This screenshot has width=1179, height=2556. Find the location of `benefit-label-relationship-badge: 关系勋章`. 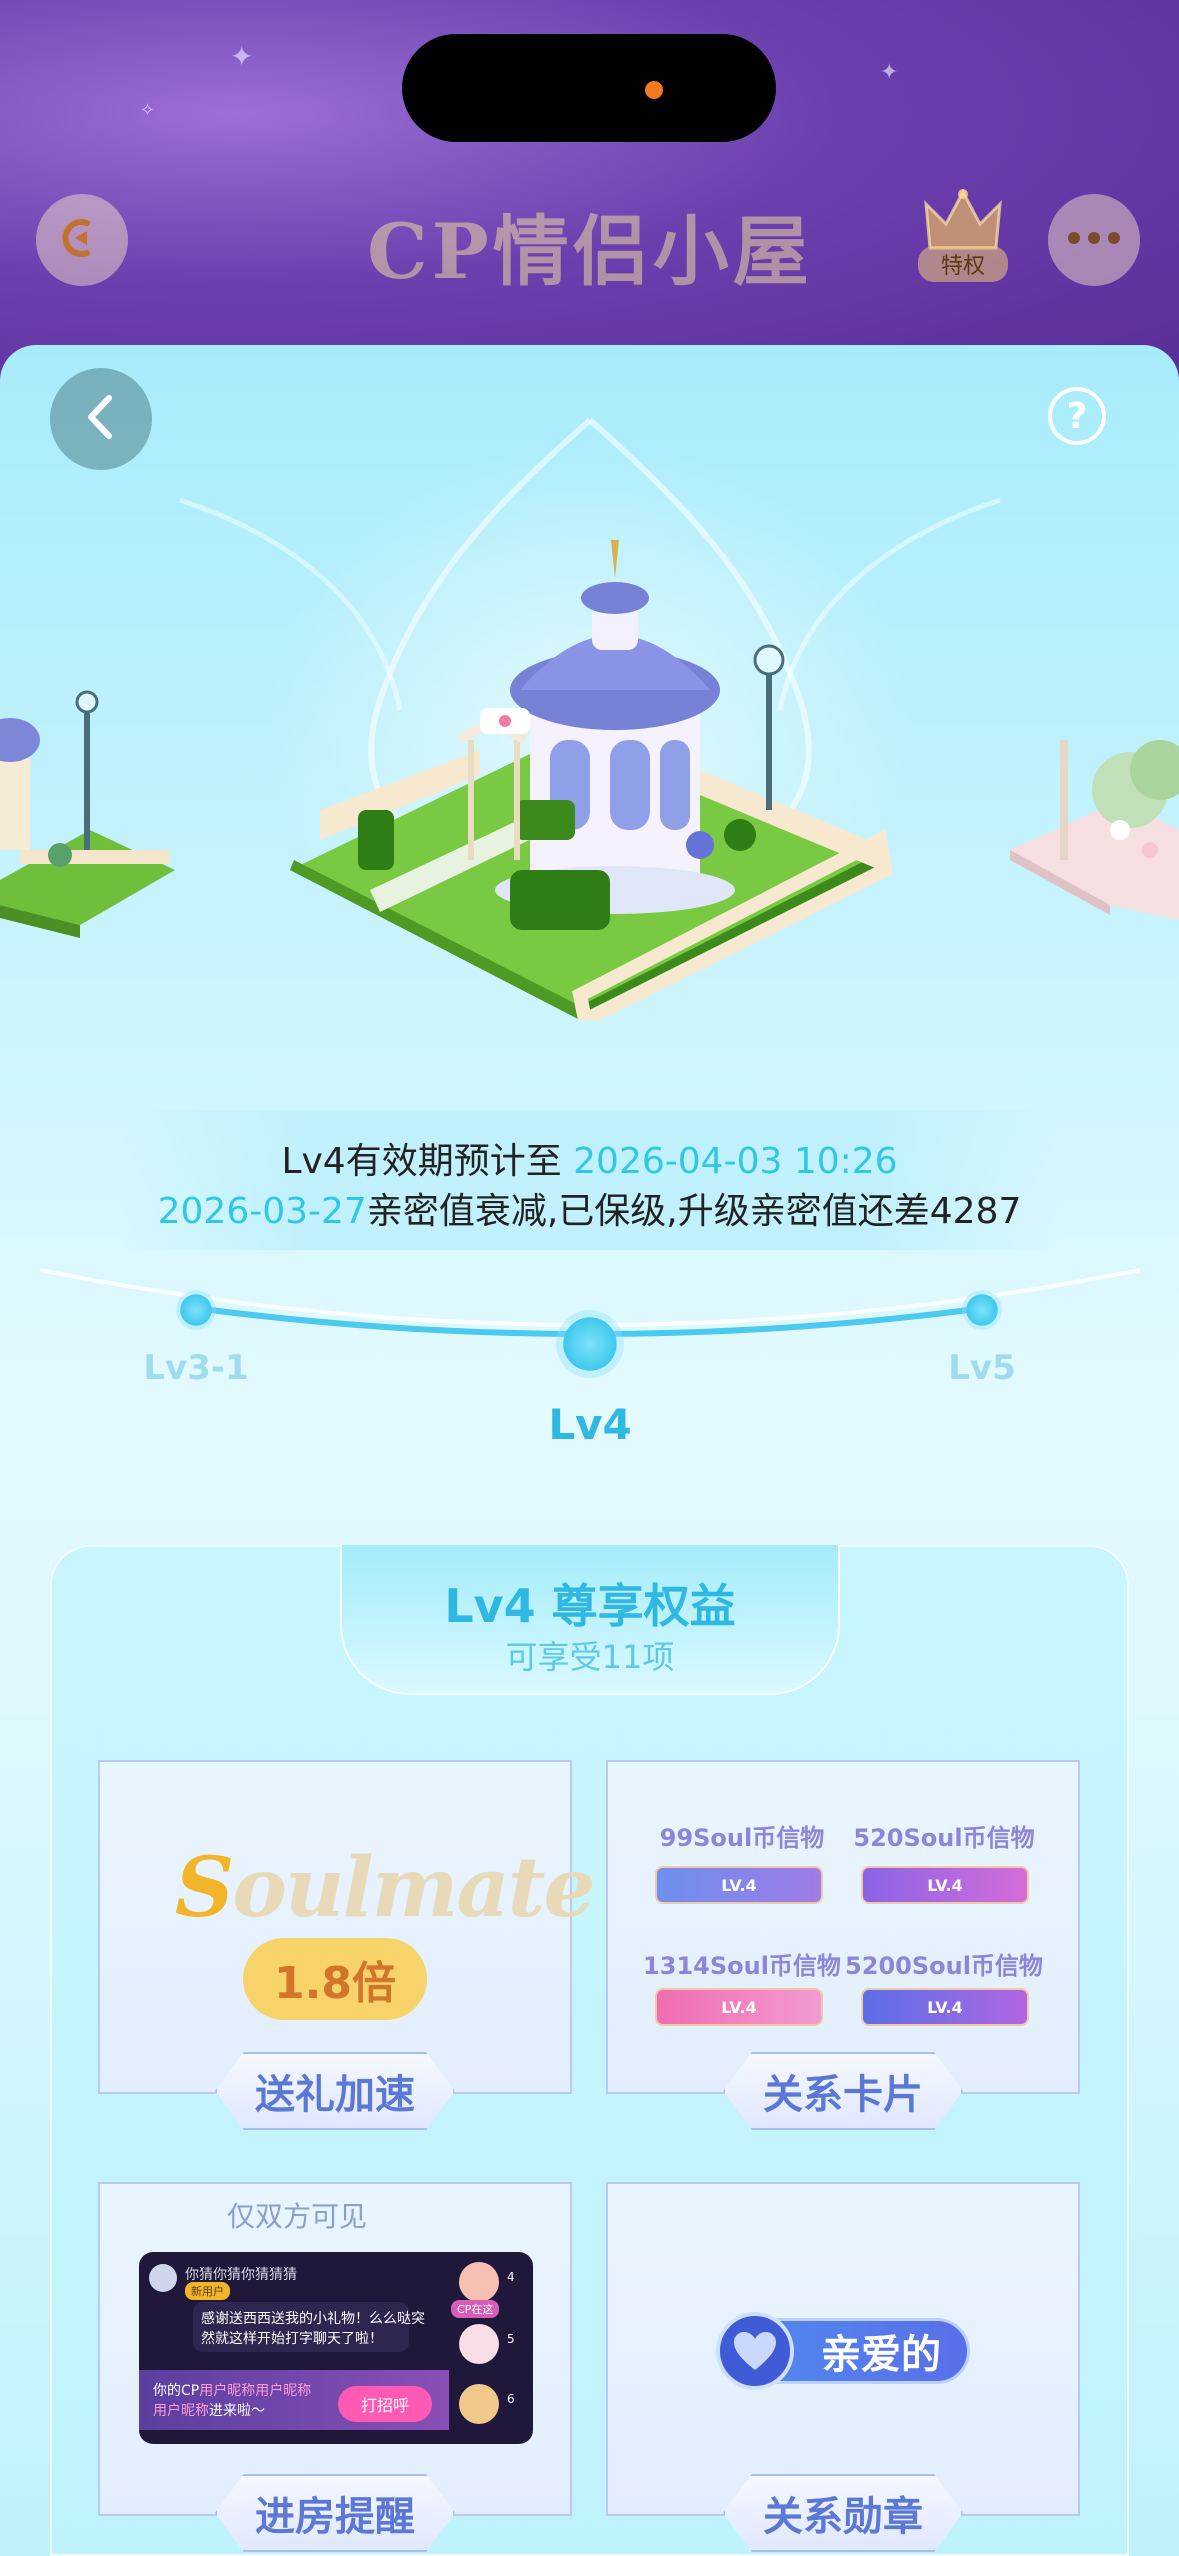

benefit-label-relationship-badge: 关系勋章 is located at coordinates (843, 2513).